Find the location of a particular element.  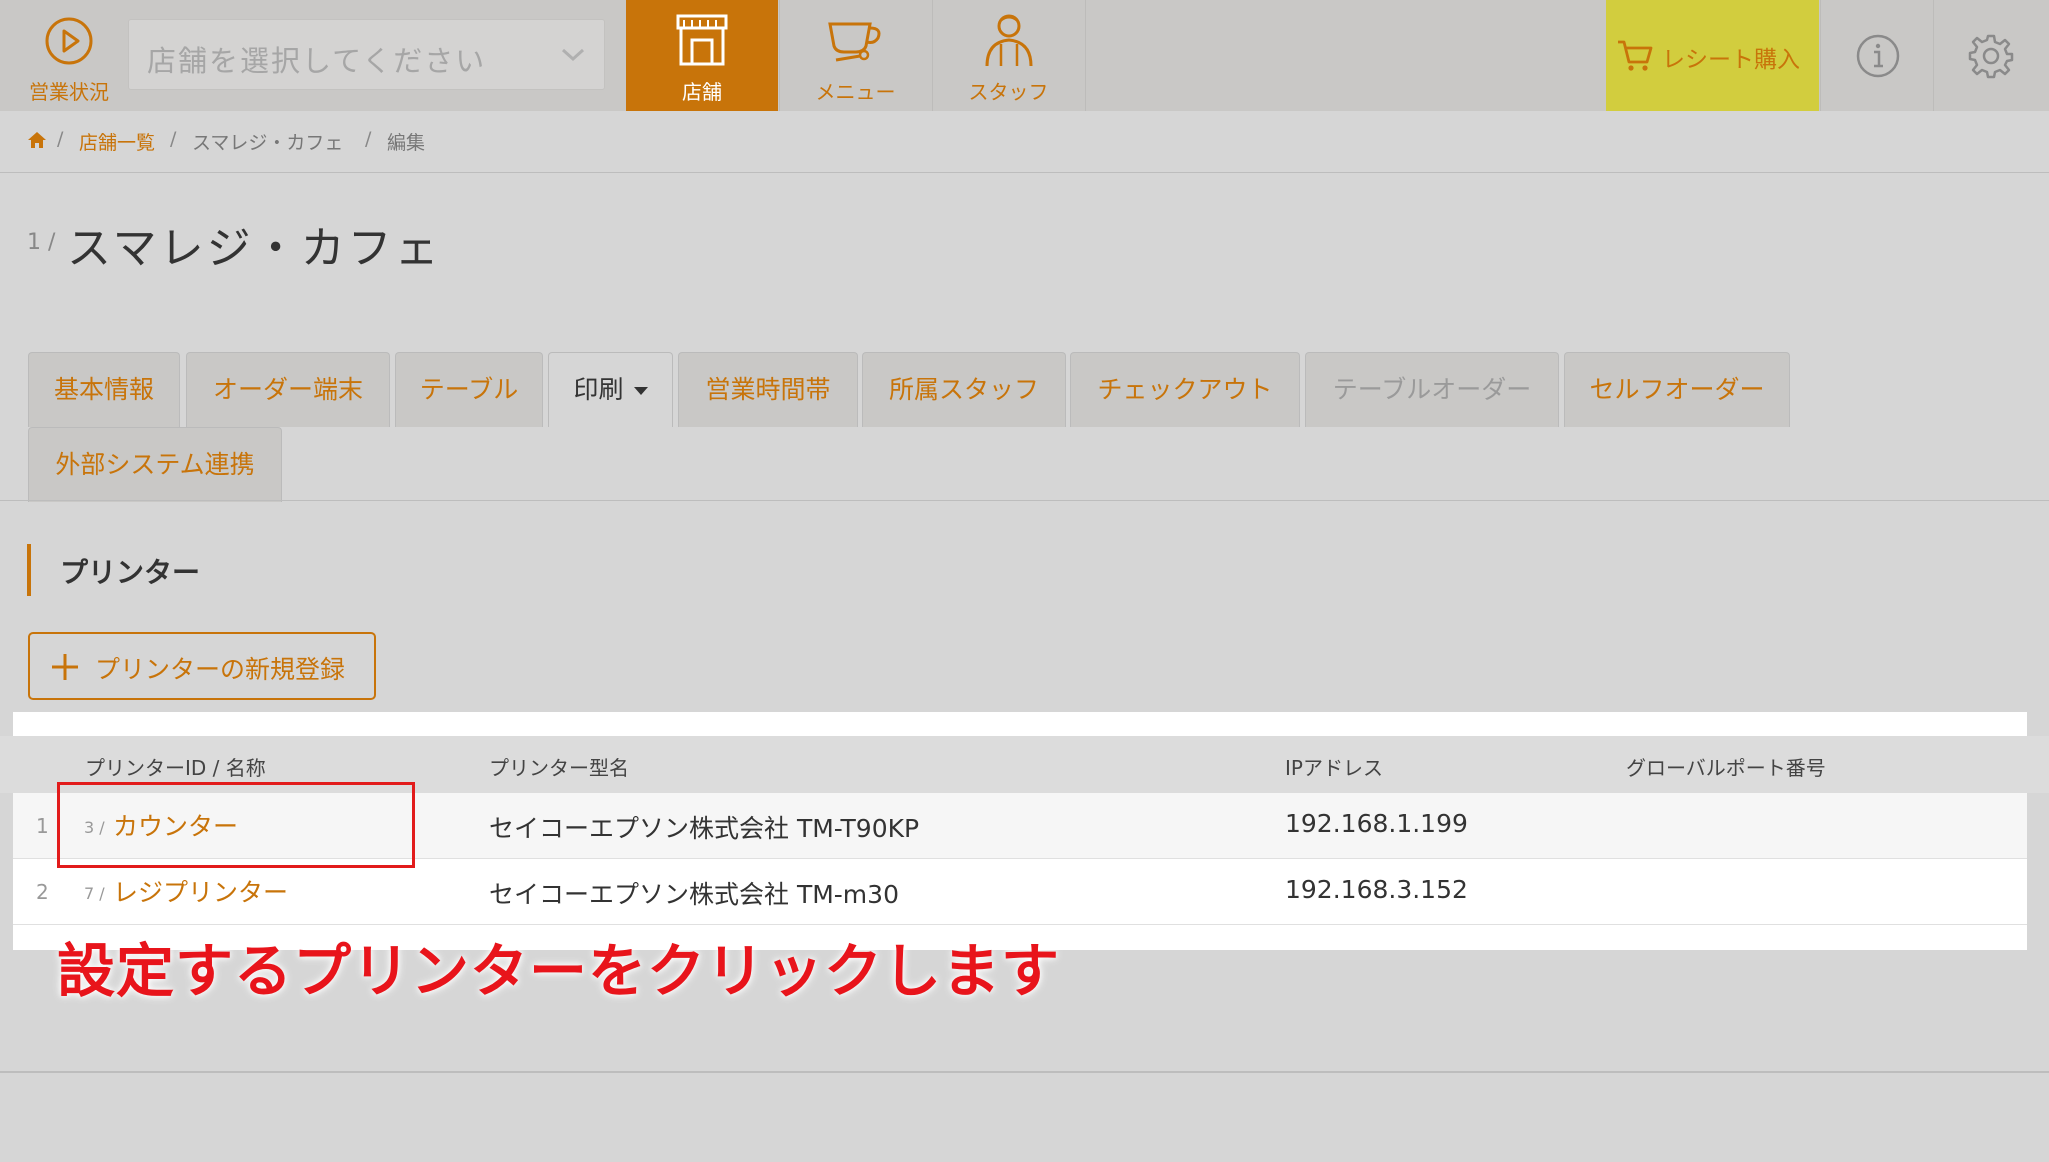

tab-order-terminal: オーダー端末 is located at coordinates (288, 389).